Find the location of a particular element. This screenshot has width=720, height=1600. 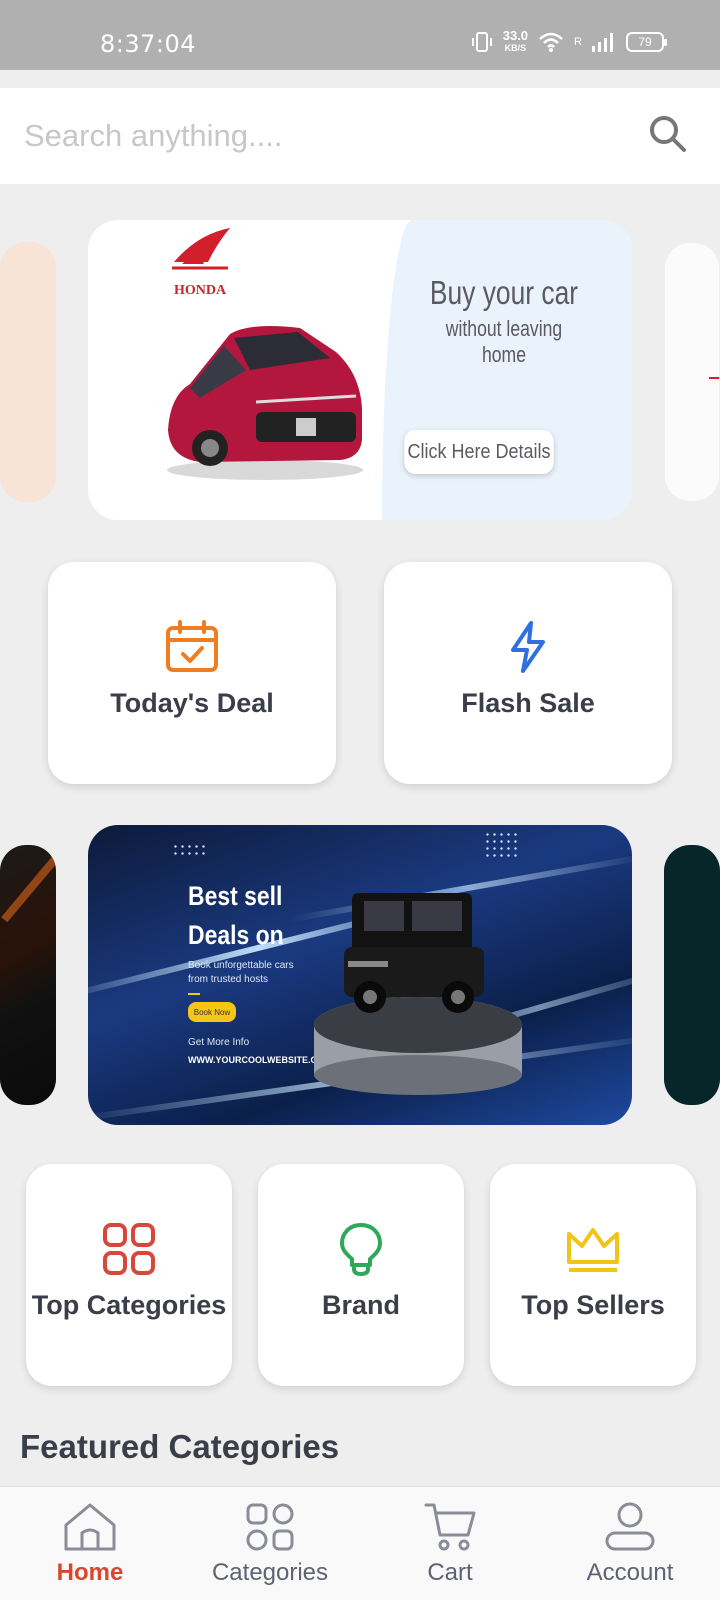

vibrate-icon is located at coordinates (481, 42).